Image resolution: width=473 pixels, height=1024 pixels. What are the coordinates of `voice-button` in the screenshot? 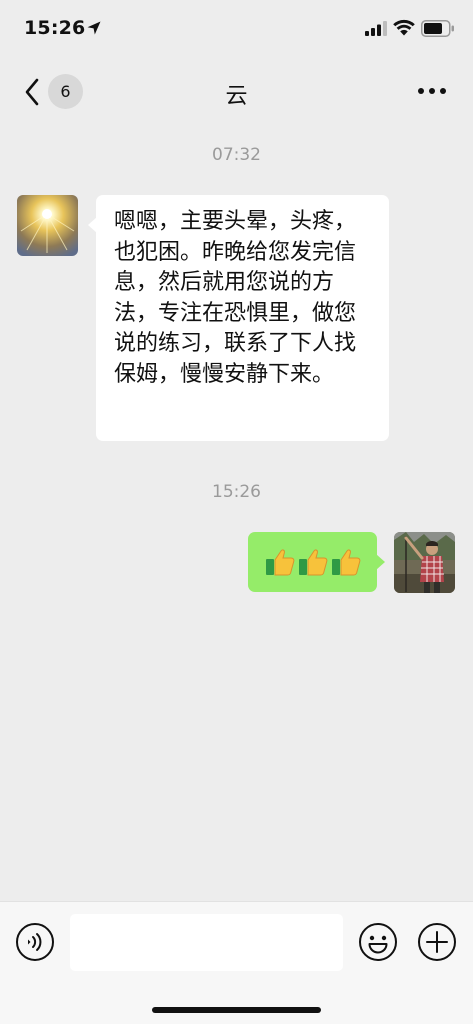 It's located at (35, 944).